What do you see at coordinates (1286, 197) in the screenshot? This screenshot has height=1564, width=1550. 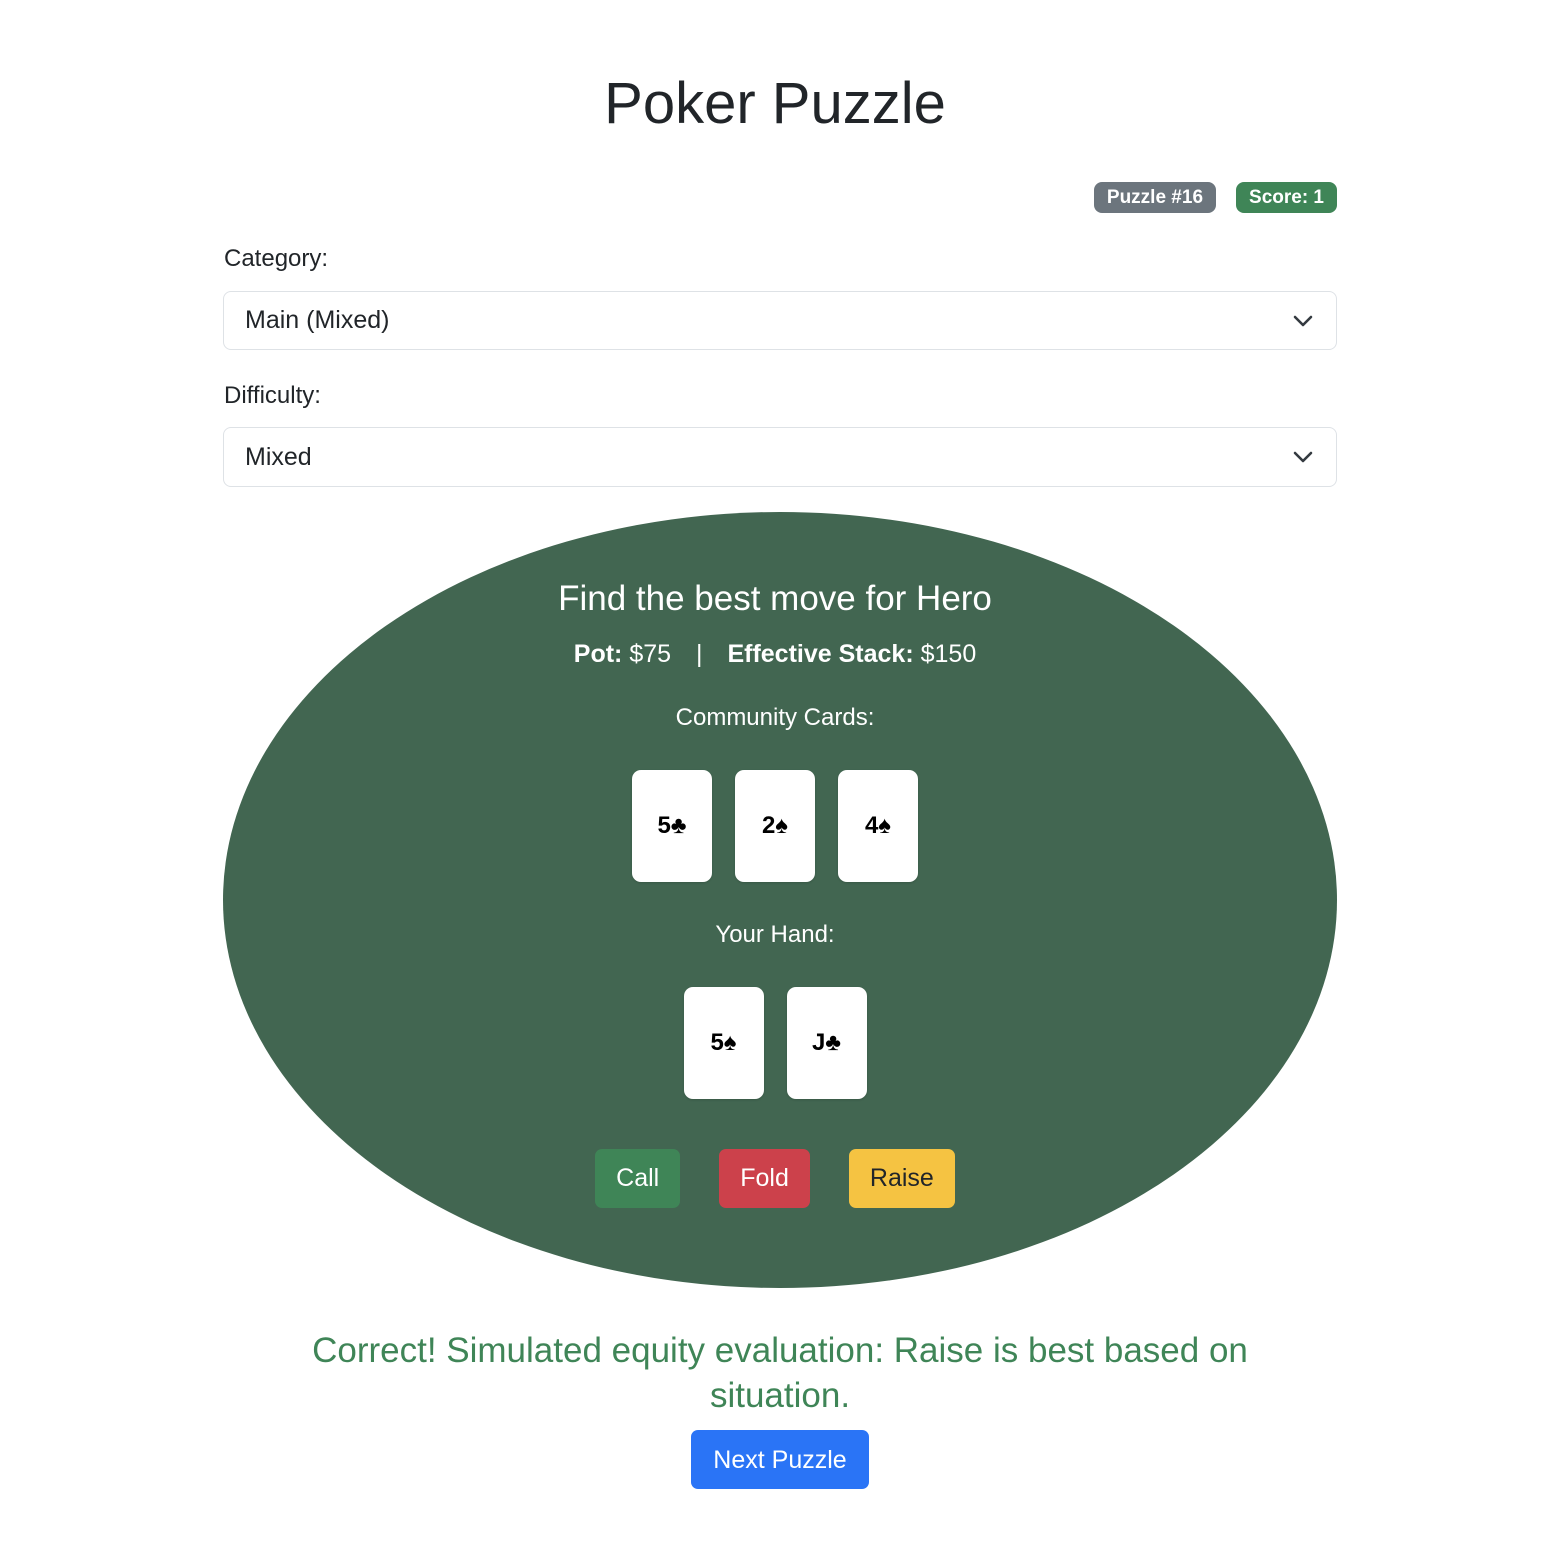 I see `score-badge: Score: 1` at bounding box center [1286, 197].